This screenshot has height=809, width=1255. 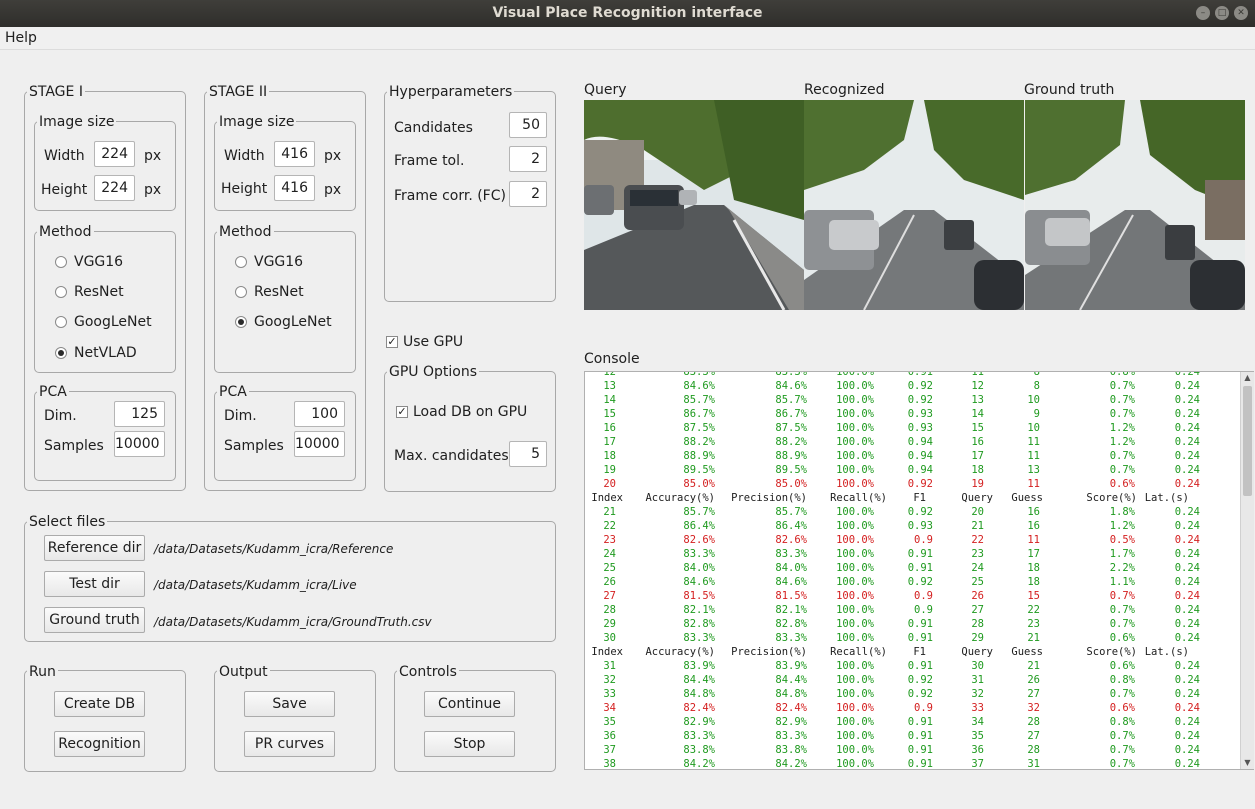 What do you see at coordinates (65, 232) in the screenshot?
I see `stage1-method-title: Method` at bounding box center [65, 232].